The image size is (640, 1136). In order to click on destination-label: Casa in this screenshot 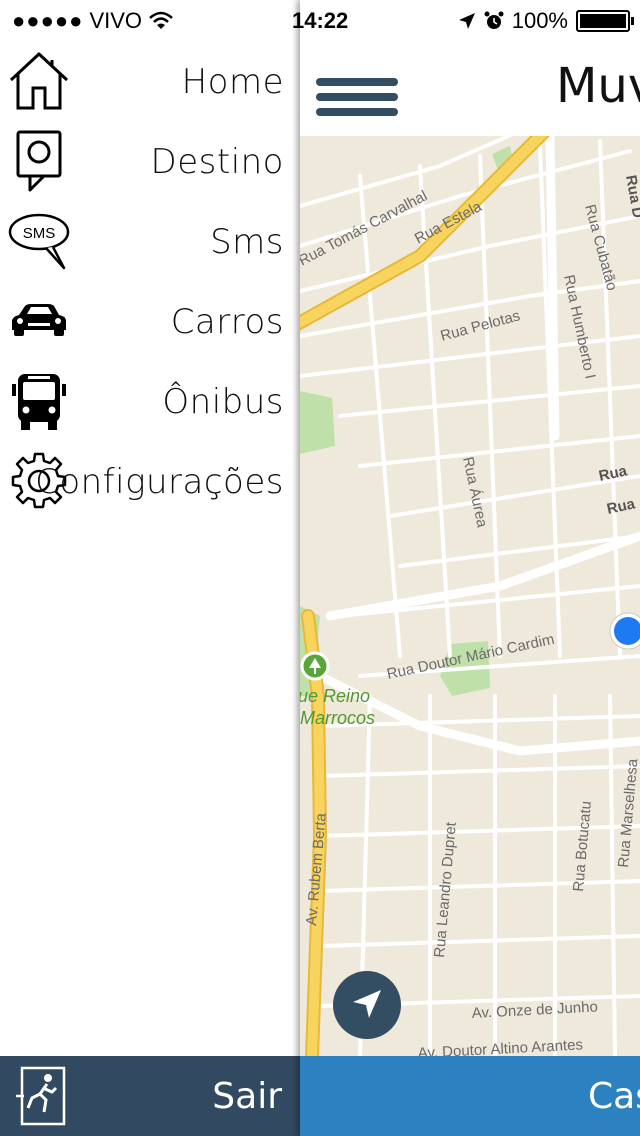, I will do `click(614, 1096)`.